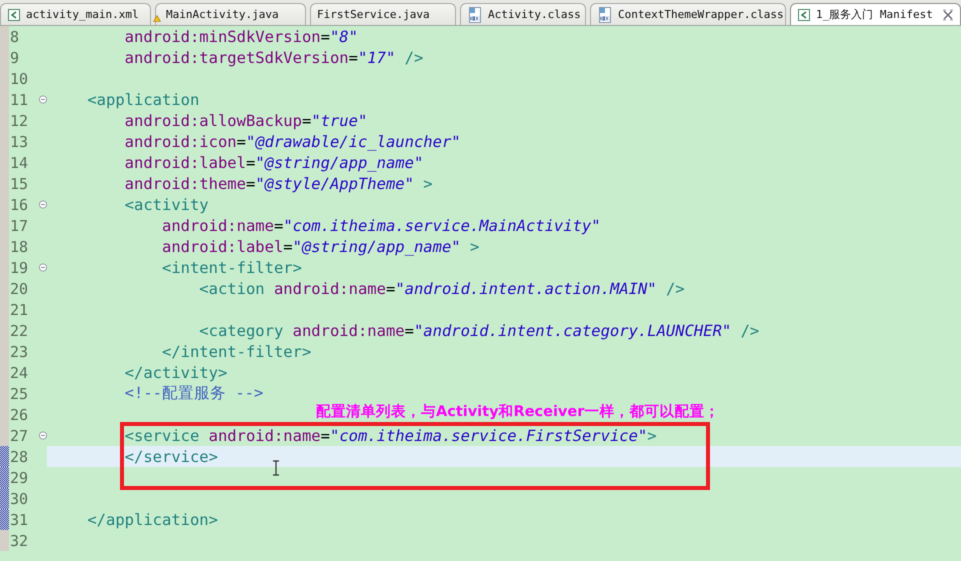 The width and height of the screenshot is (961, 561). I want to click on line-number: 25, so click(19, 393).